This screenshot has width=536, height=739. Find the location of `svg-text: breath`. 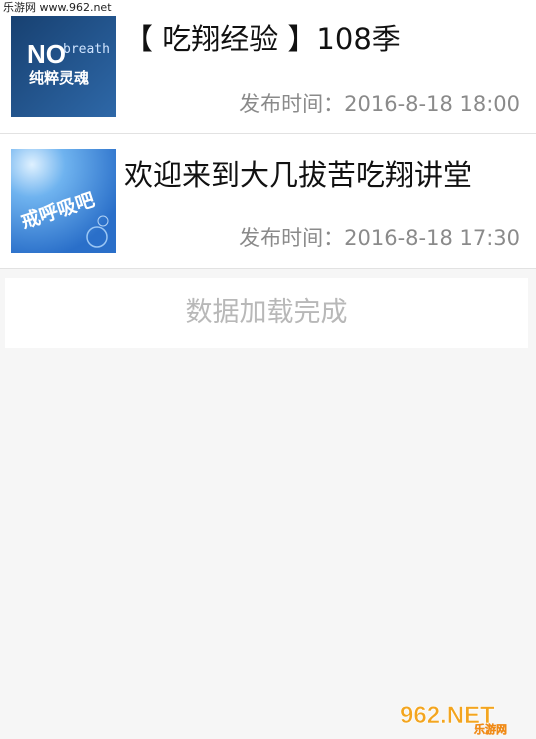

svg-text: breath is located at coordinates (86, 49).